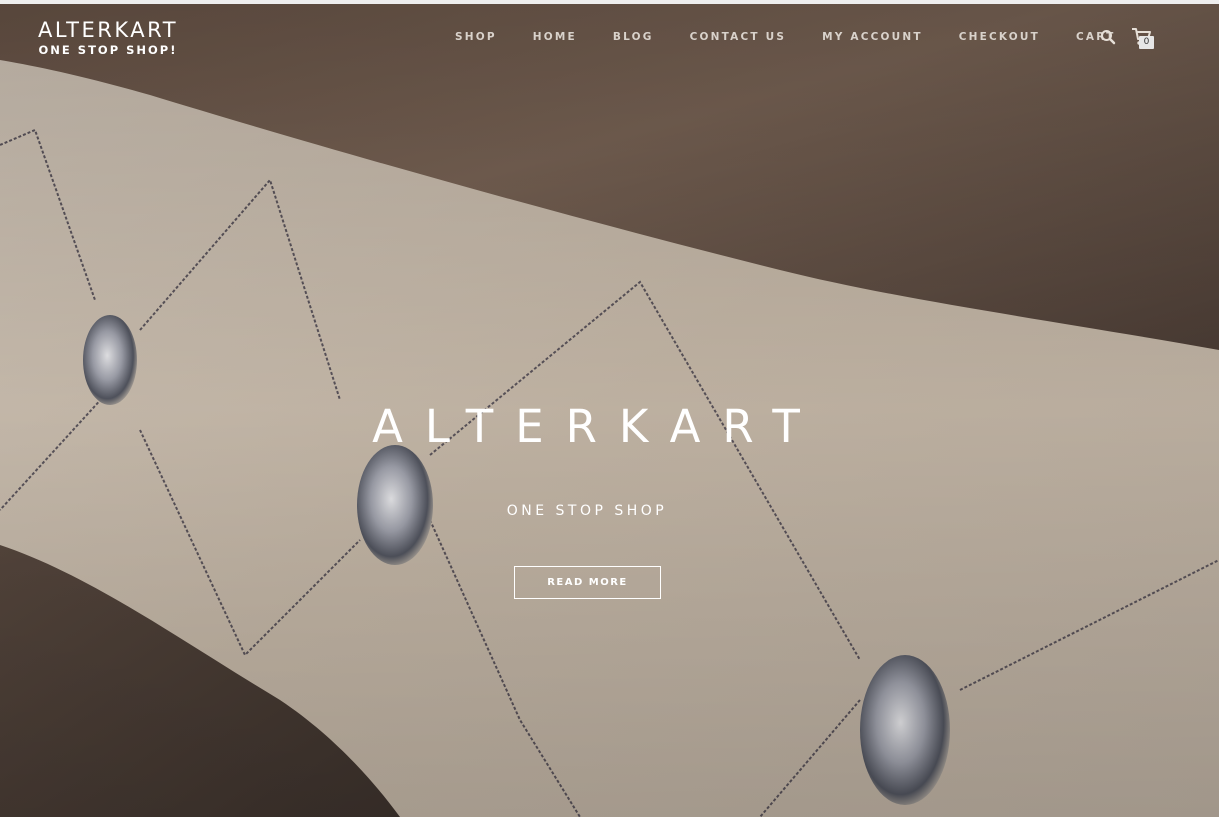  What do you see at coordinates (1146, 42) in the screenshot?
I see `cart-count-badge: 0` at bounding box center [1146, 42].